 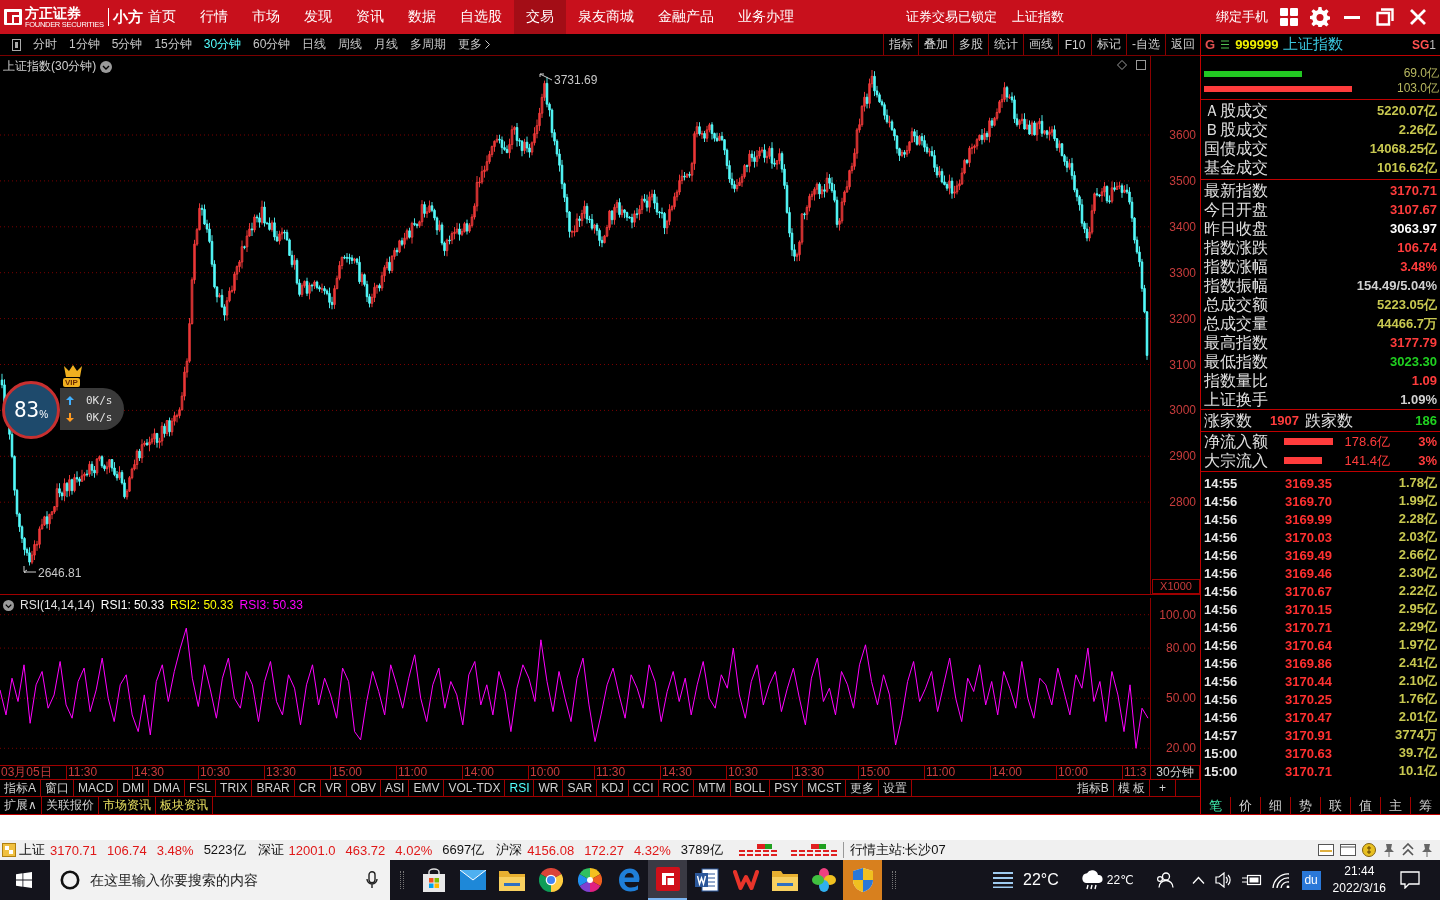 I want to click on nav-tab: 交易, so click(x=540, y=17).